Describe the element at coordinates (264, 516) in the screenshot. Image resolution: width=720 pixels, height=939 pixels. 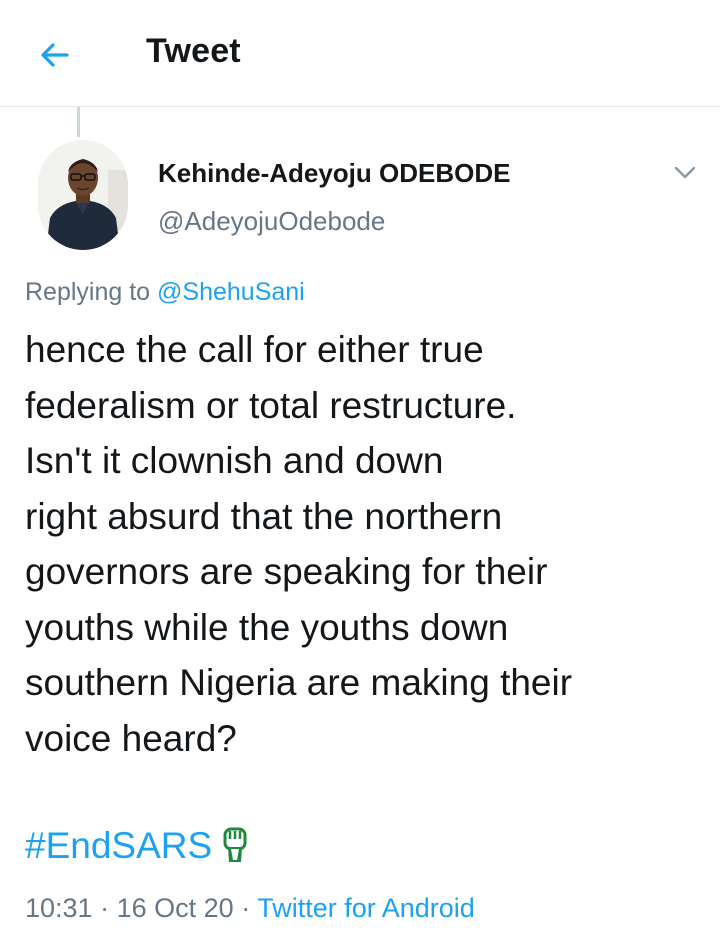
I see `tweet-text-line: right absurd that the northern` at that location.